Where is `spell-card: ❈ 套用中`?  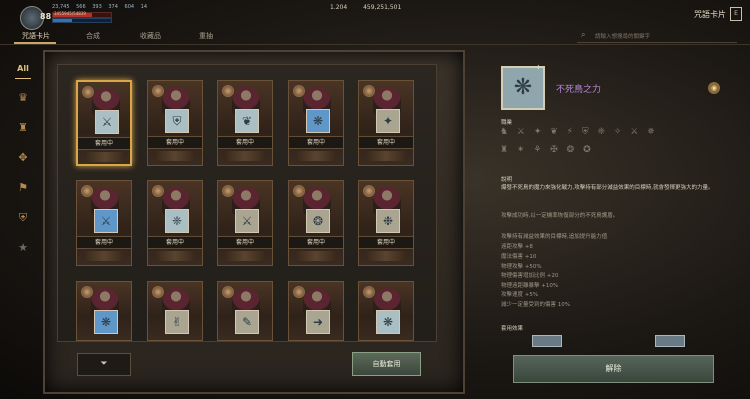
spell-card: ❈ 套用中 is located at coordinates (175, 223).